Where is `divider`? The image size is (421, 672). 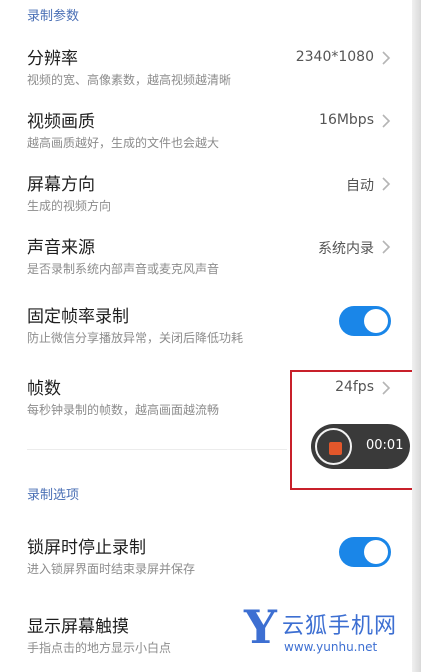 divider is located at coordinates (157, 449).